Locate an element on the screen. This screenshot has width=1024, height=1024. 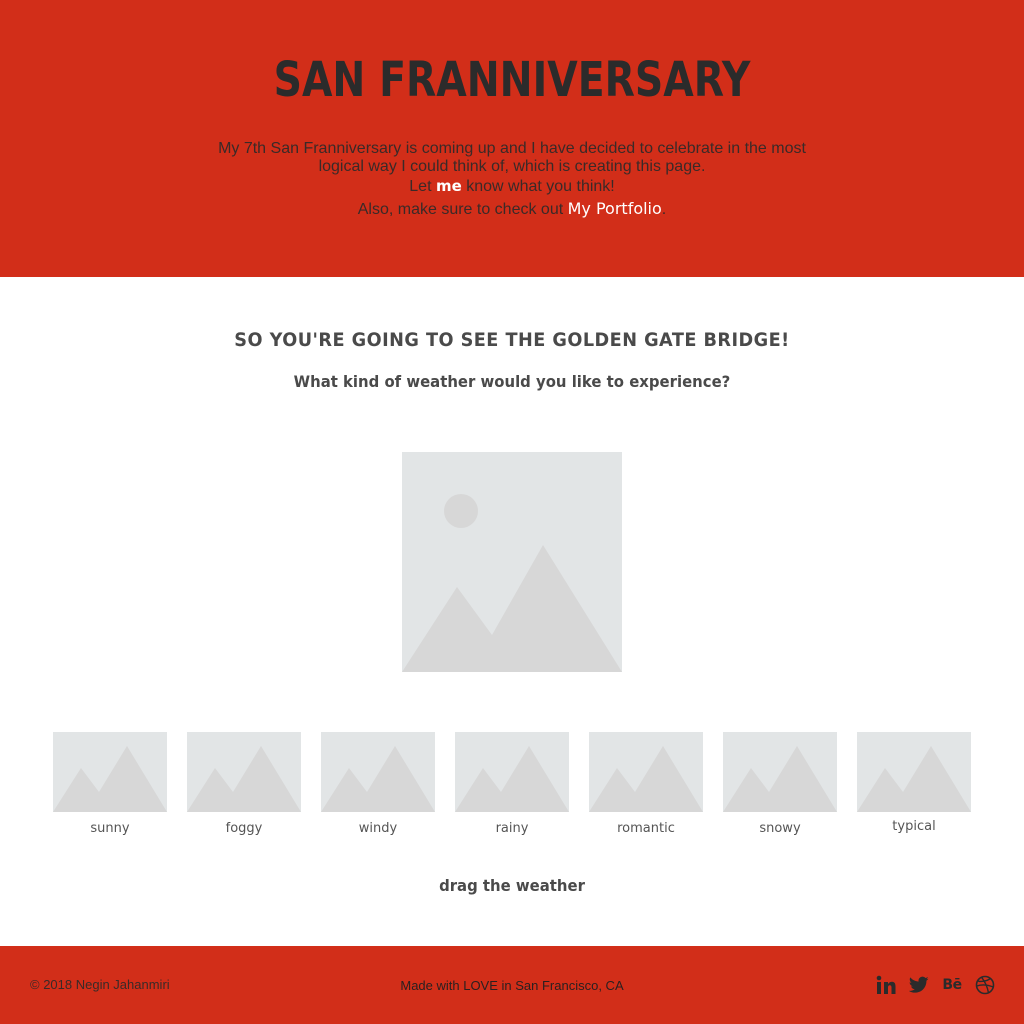
weather-option-sunny: sunny is located at coordinates (110, 784).